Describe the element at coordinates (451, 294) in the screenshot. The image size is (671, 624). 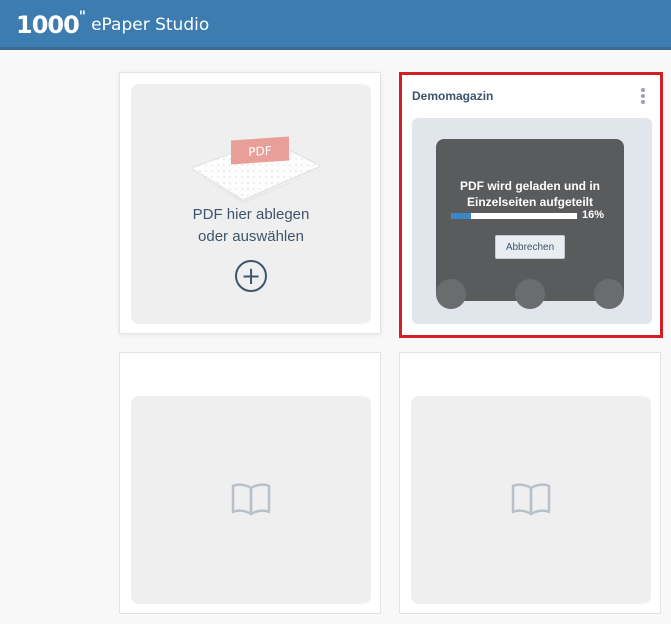
I see `preview-action-icon-left` at that location.